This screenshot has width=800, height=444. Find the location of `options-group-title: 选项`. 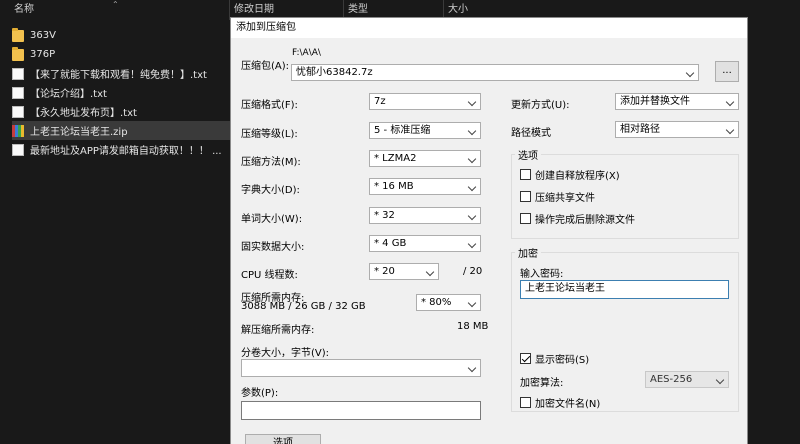

options-group-title: 选项 is located at coordinates (528, 154).